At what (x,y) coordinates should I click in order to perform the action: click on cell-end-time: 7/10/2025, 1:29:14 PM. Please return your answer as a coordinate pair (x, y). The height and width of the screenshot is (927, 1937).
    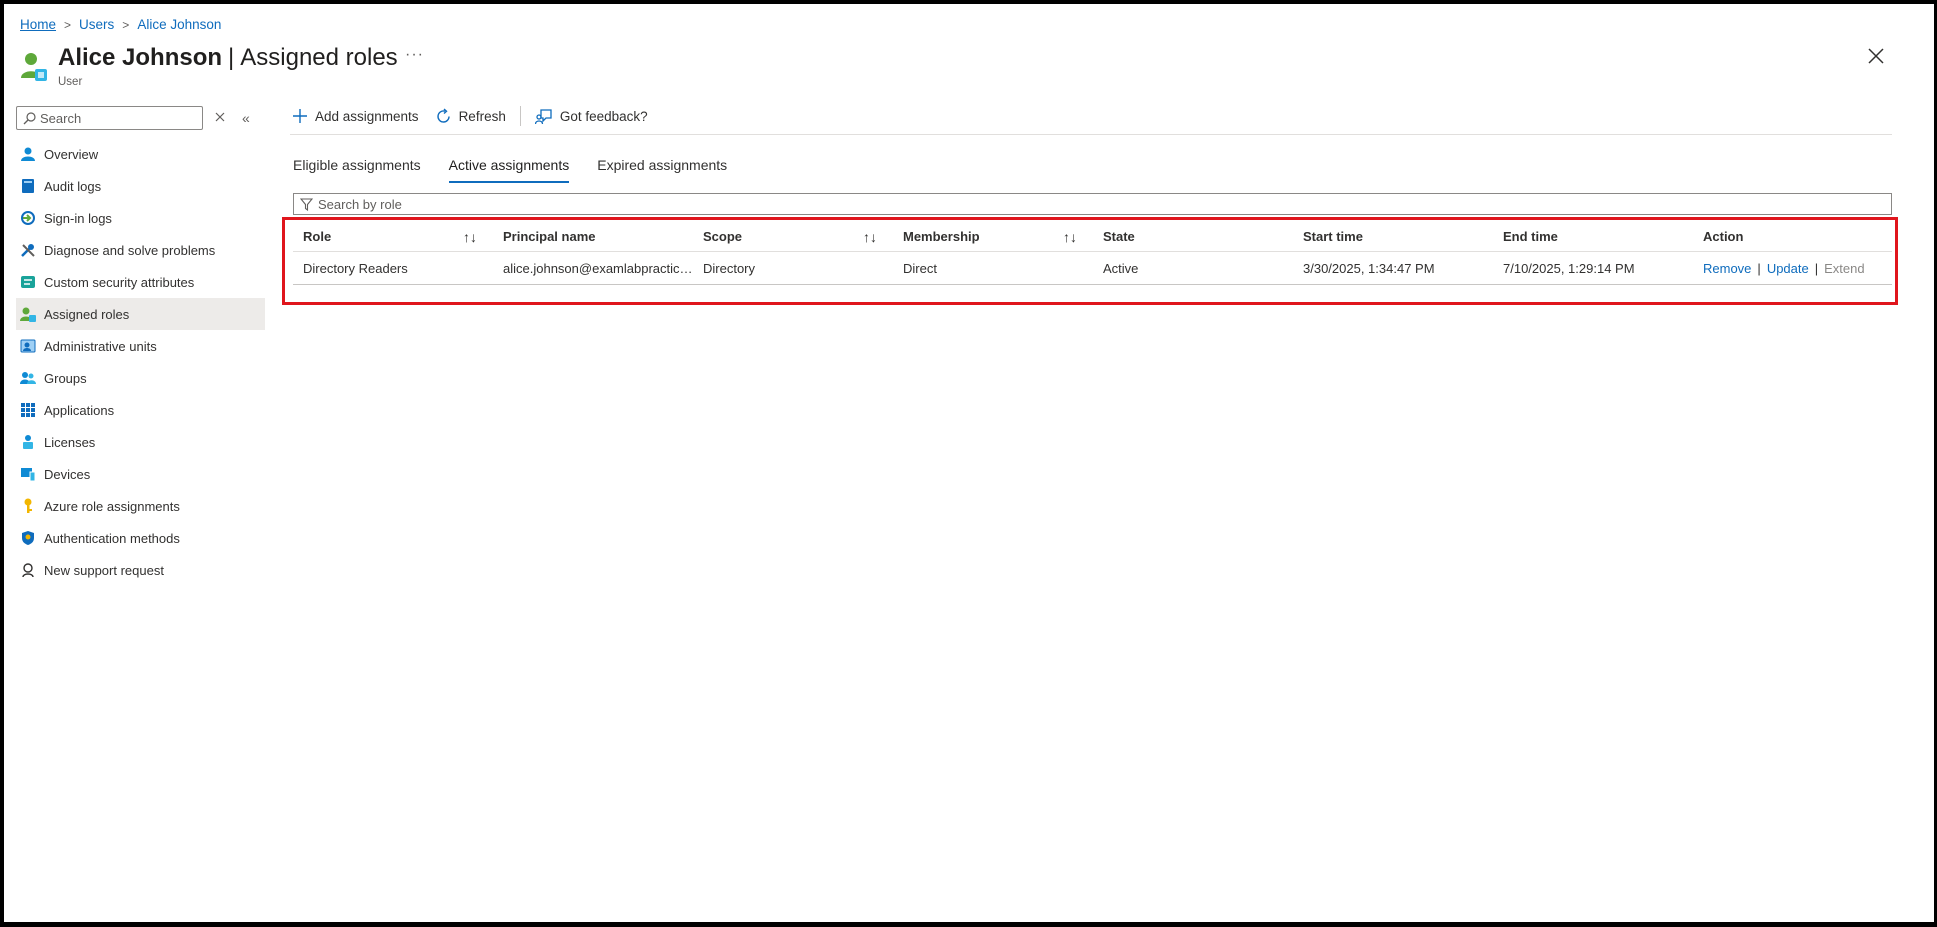
    Looking at the image, I should click on (1569, 268).